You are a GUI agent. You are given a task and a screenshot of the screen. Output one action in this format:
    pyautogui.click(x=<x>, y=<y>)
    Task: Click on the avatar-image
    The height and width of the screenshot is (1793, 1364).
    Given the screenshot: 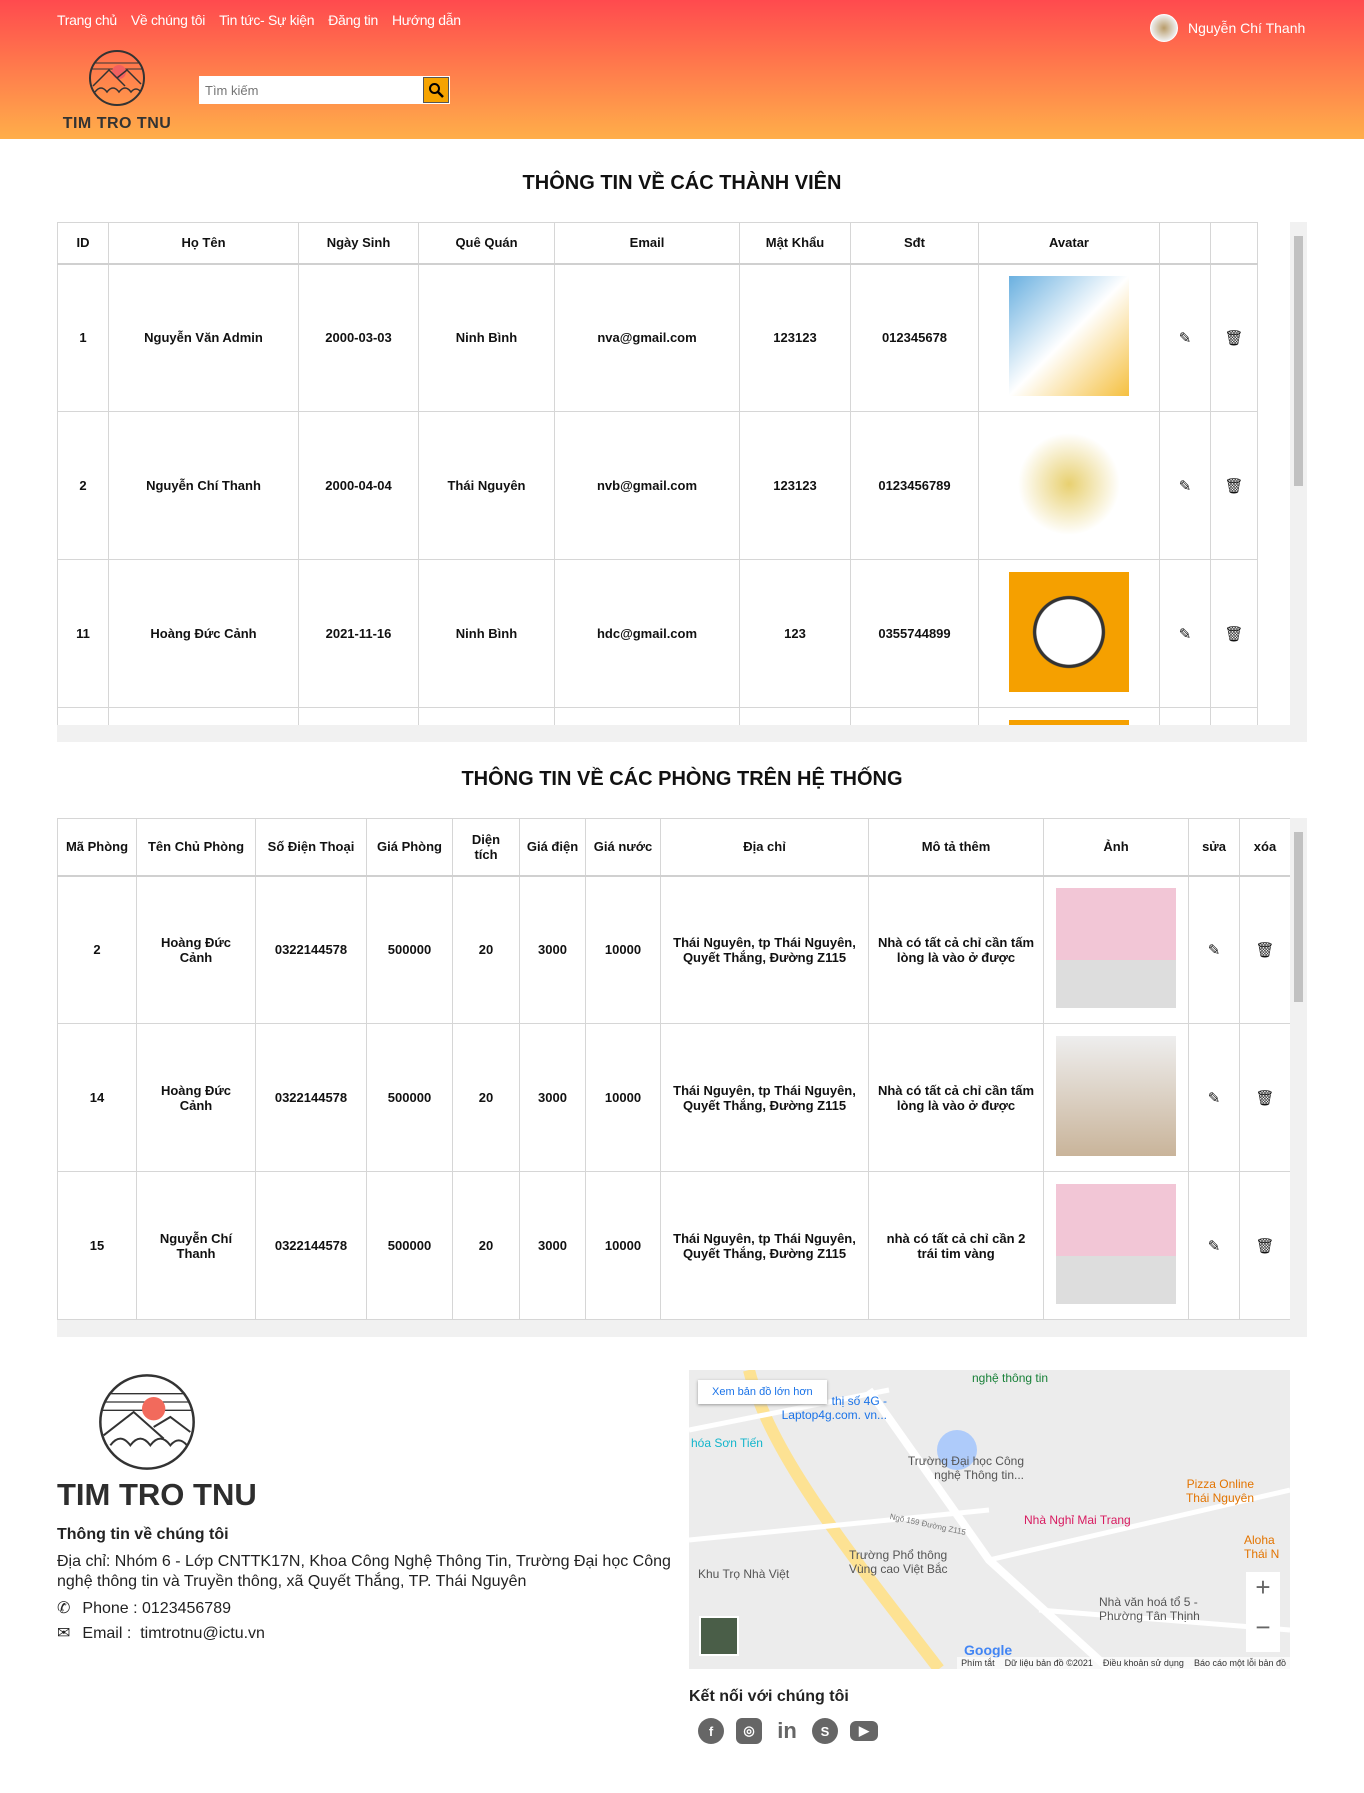 What is the action you would take?
    pyautogui.click(x=1069, y=484)
    